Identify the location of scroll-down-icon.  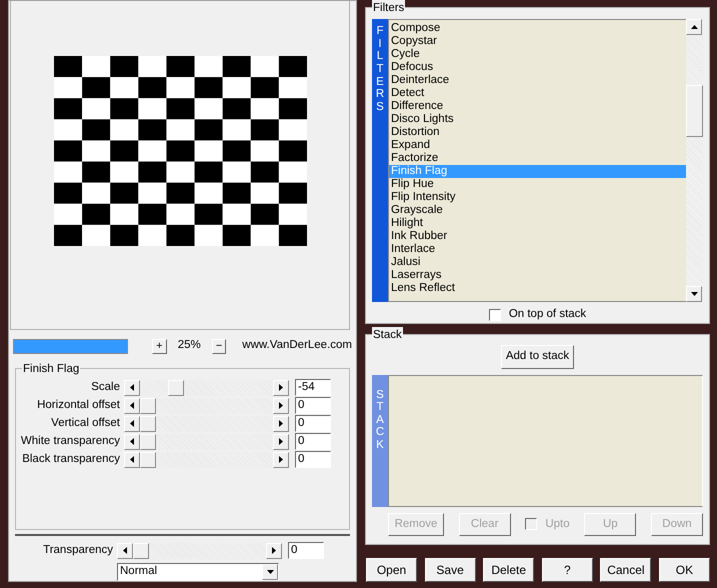
(694, 294).